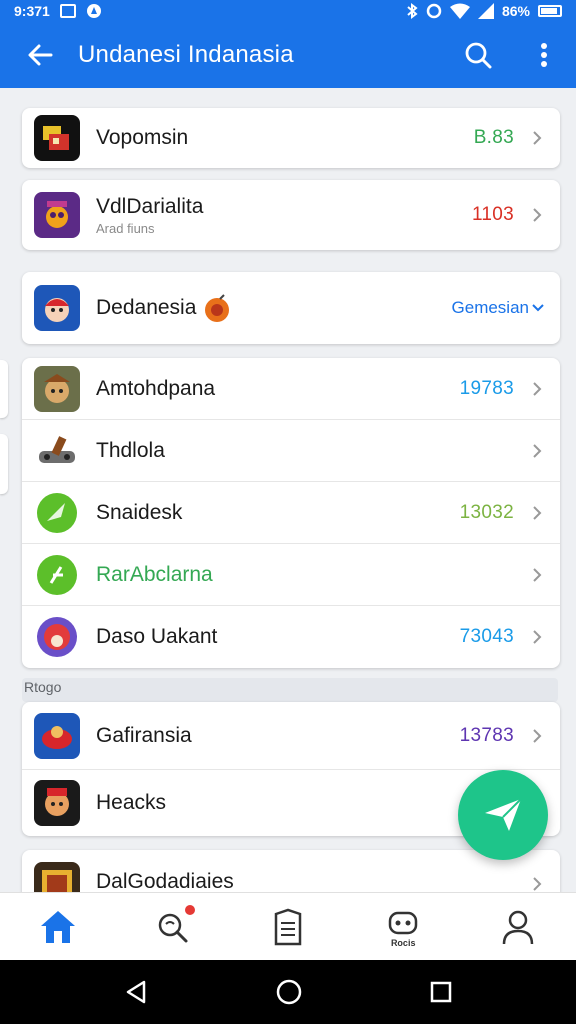 The width and height of the screenshot is (576, 1024). I want to click on list-card: Dedanesia Gemesian, so click(291, 308).